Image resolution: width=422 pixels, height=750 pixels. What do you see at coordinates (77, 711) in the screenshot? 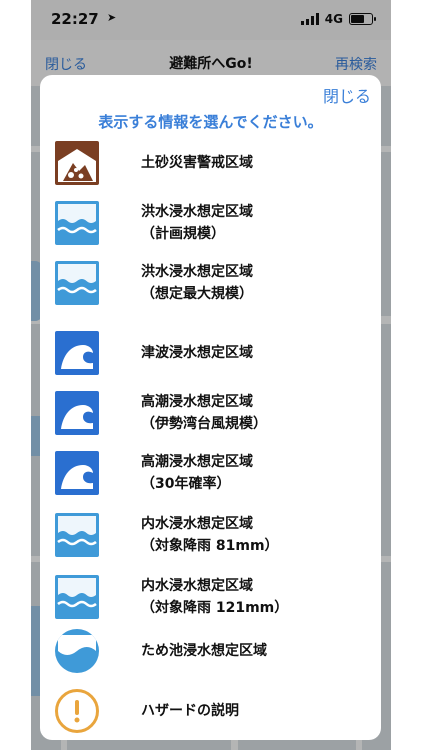
I see `info-icon` at bounding box center [77, 711].